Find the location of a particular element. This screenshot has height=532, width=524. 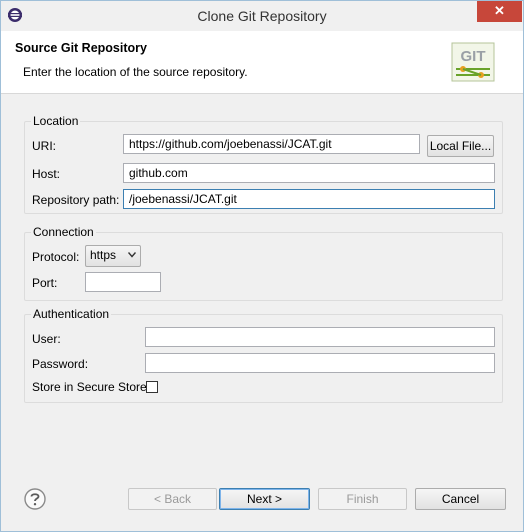

port-label: Port: is located at coordinates (45, 283).